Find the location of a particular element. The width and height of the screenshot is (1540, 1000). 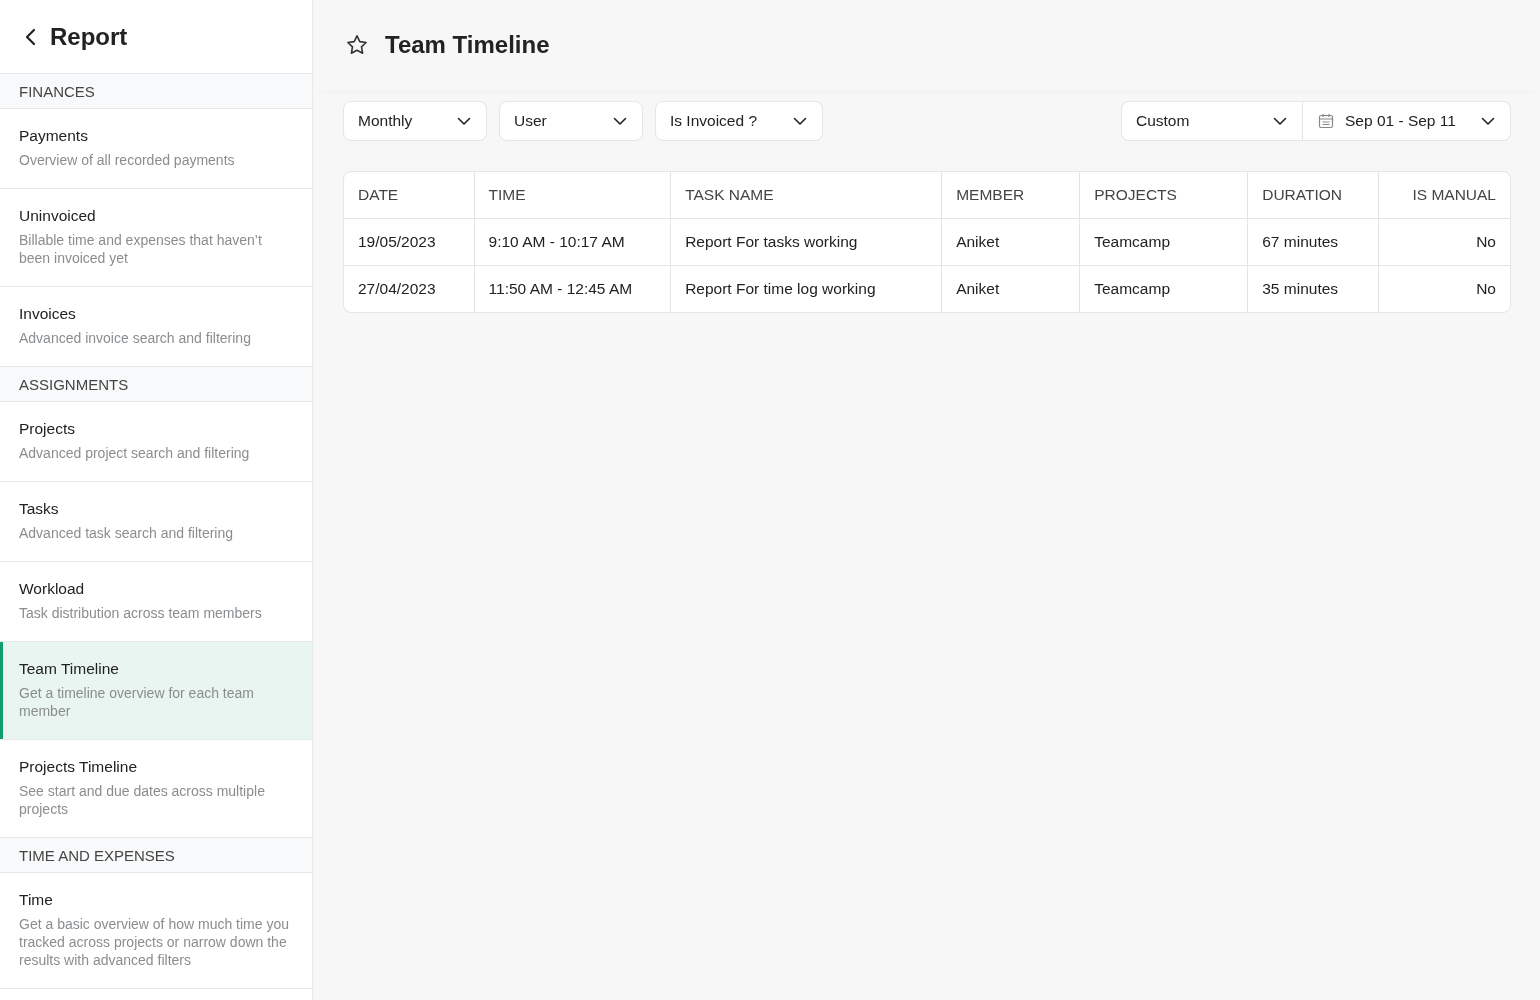

period-dropdown: Custom is located at coordinates (1212, 121).